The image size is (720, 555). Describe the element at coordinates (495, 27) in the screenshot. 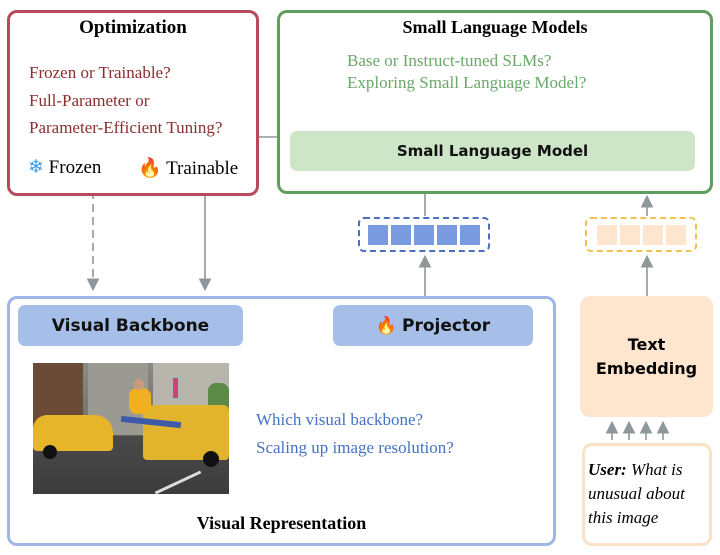

I see `slm-title: Small Language Models` at that location.